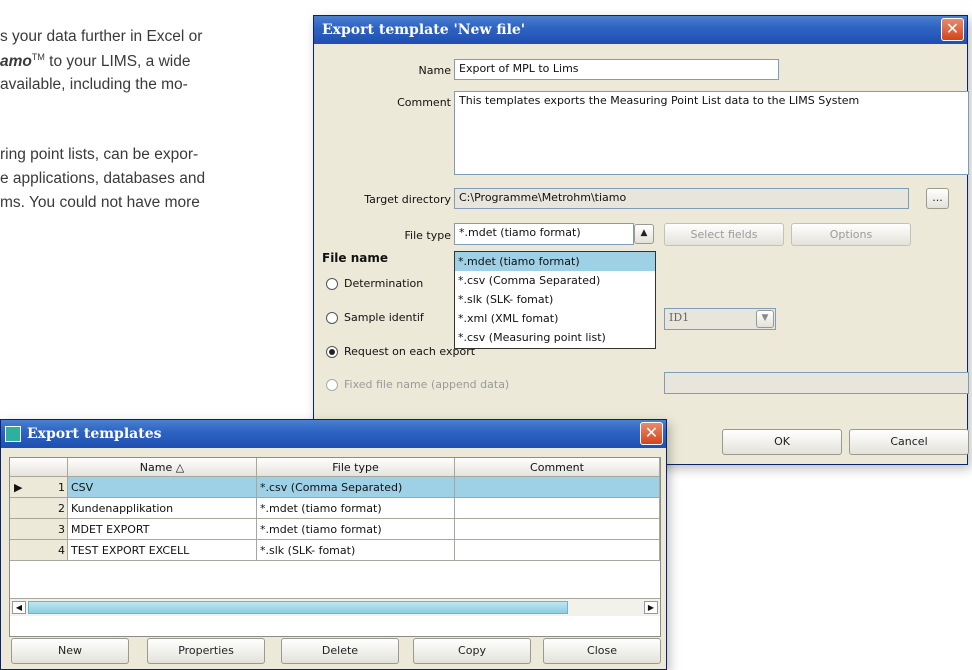 The image size is (972, 670). What do you see at coordinates (18, 487) in the screenshot?
I see `row-pointer-icon: ▶` at bounding box center [18, 487].